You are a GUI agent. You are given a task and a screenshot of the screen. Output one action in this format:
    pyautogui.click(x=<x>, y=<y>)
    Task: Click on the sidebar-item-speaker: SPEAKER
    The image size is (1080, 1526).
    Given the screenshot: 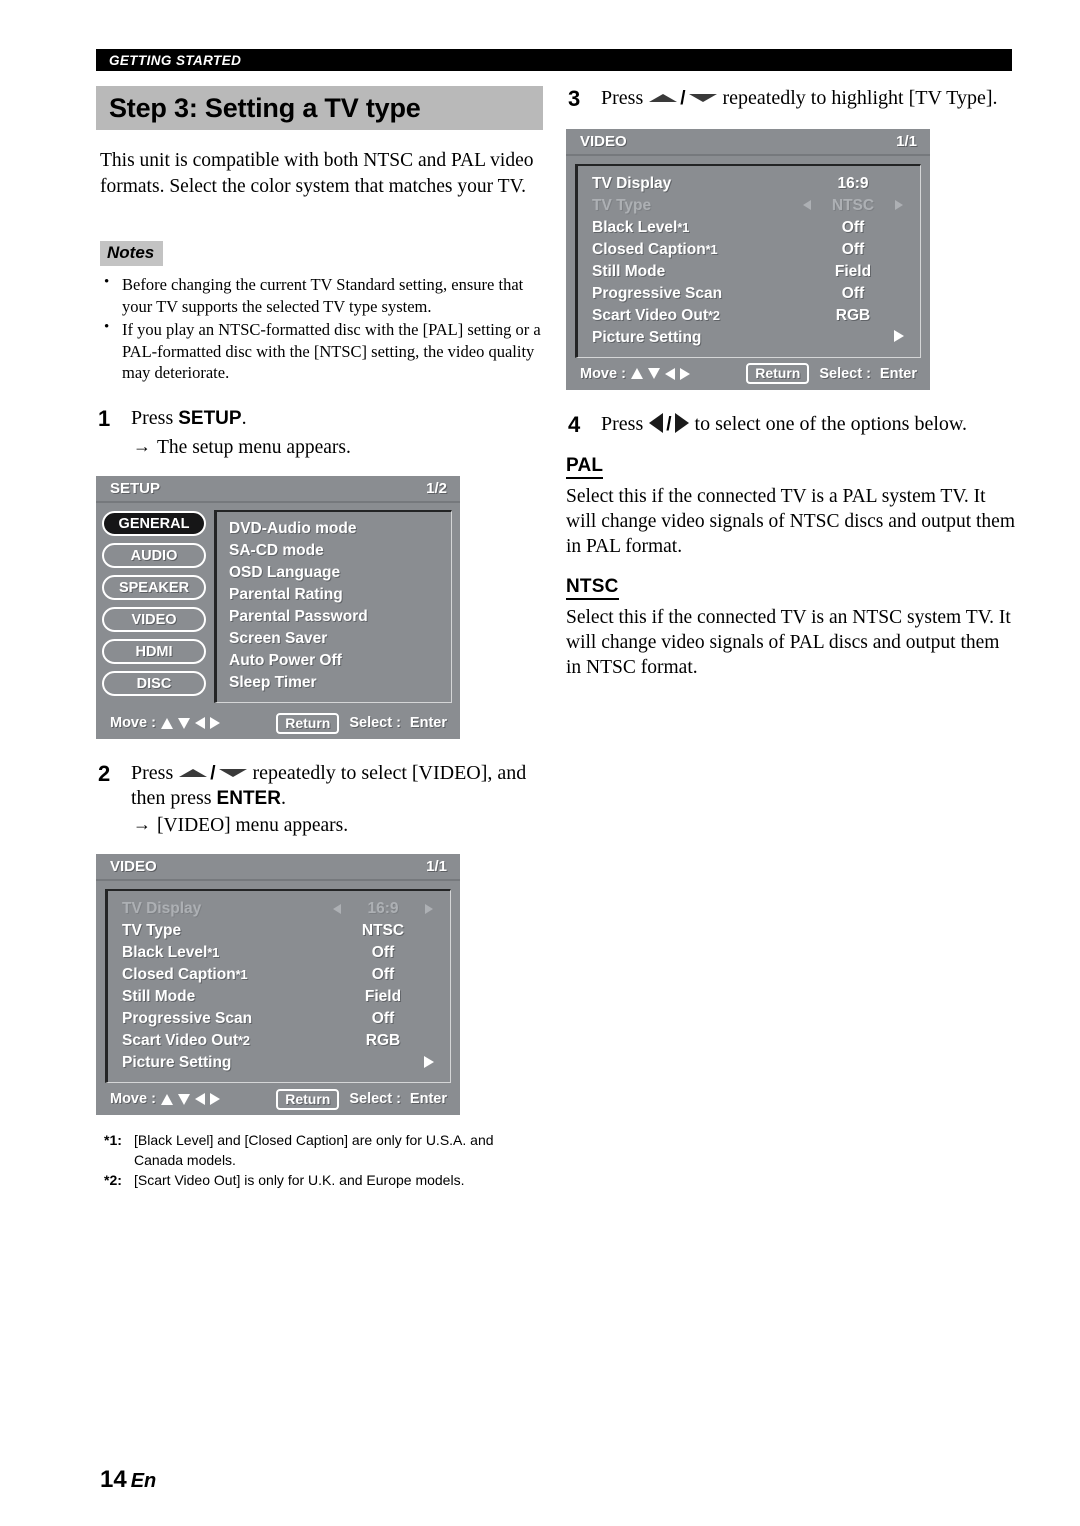 What is the action you would take?
    pyautogui.click(x=154, y=588)
    